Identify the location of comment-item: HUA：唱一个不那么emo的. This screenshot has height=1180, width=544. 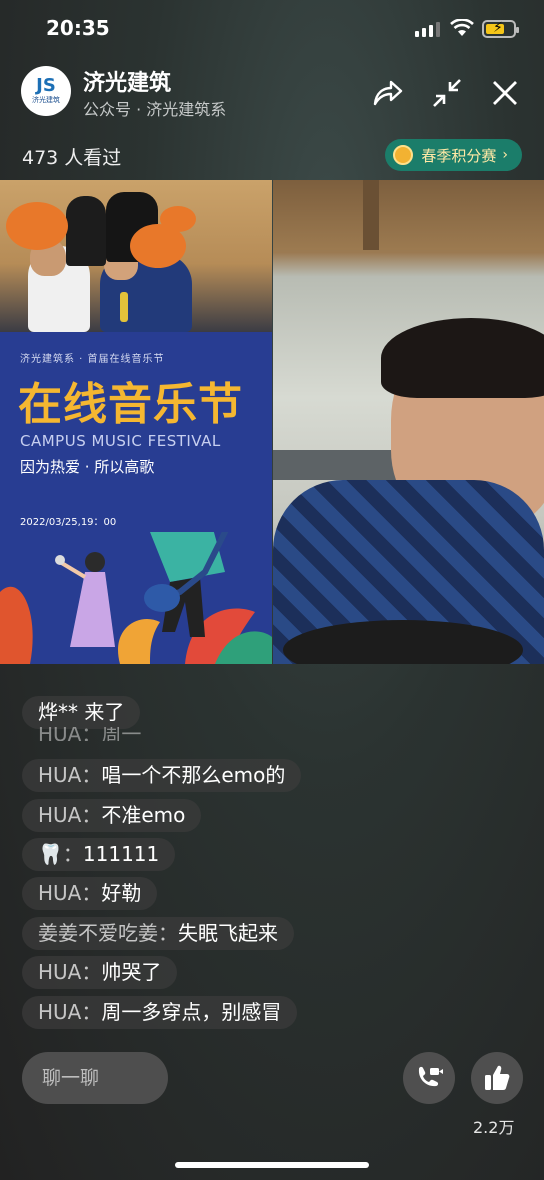
(162, 775).